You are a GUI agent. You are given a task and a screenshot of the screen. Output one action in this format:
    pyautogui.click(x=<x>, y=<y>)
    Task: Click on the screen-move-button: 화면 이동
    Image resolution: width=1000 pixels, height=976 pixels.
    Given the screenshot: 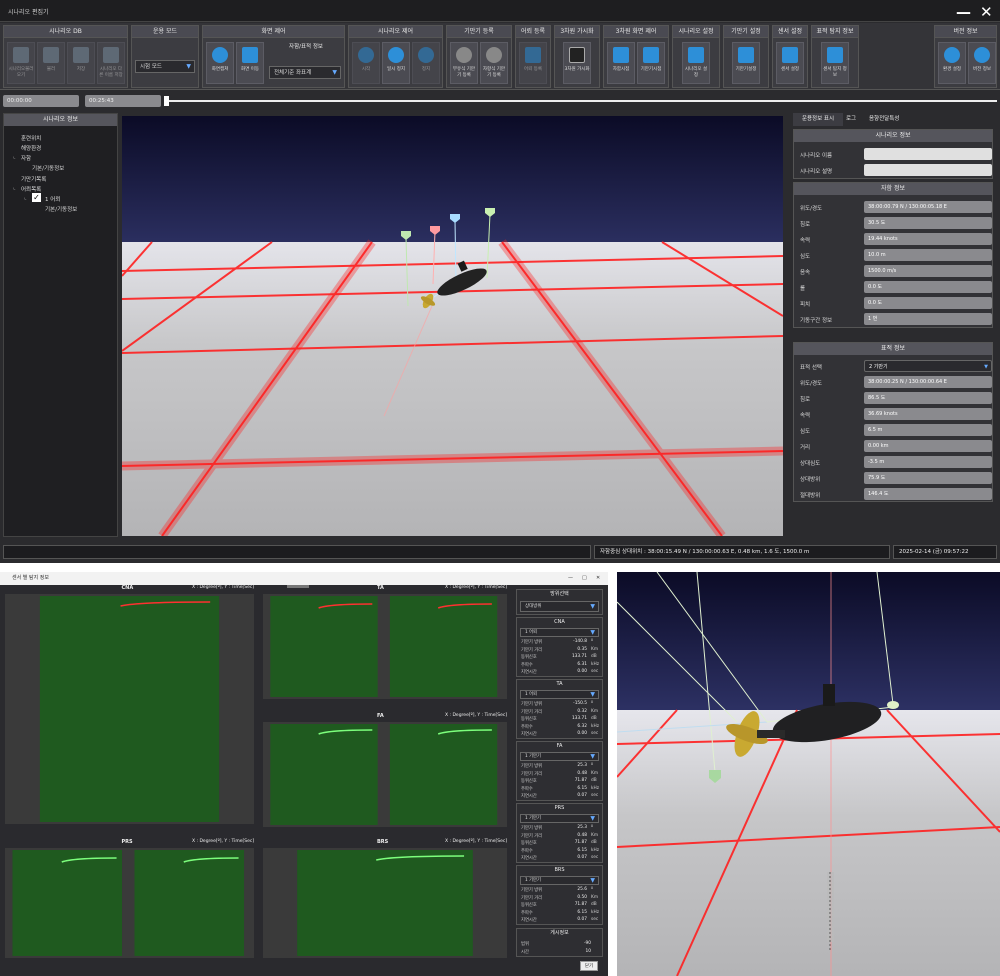 What is the action you would take?
    pyautogui.click(x=250, y=63)
    